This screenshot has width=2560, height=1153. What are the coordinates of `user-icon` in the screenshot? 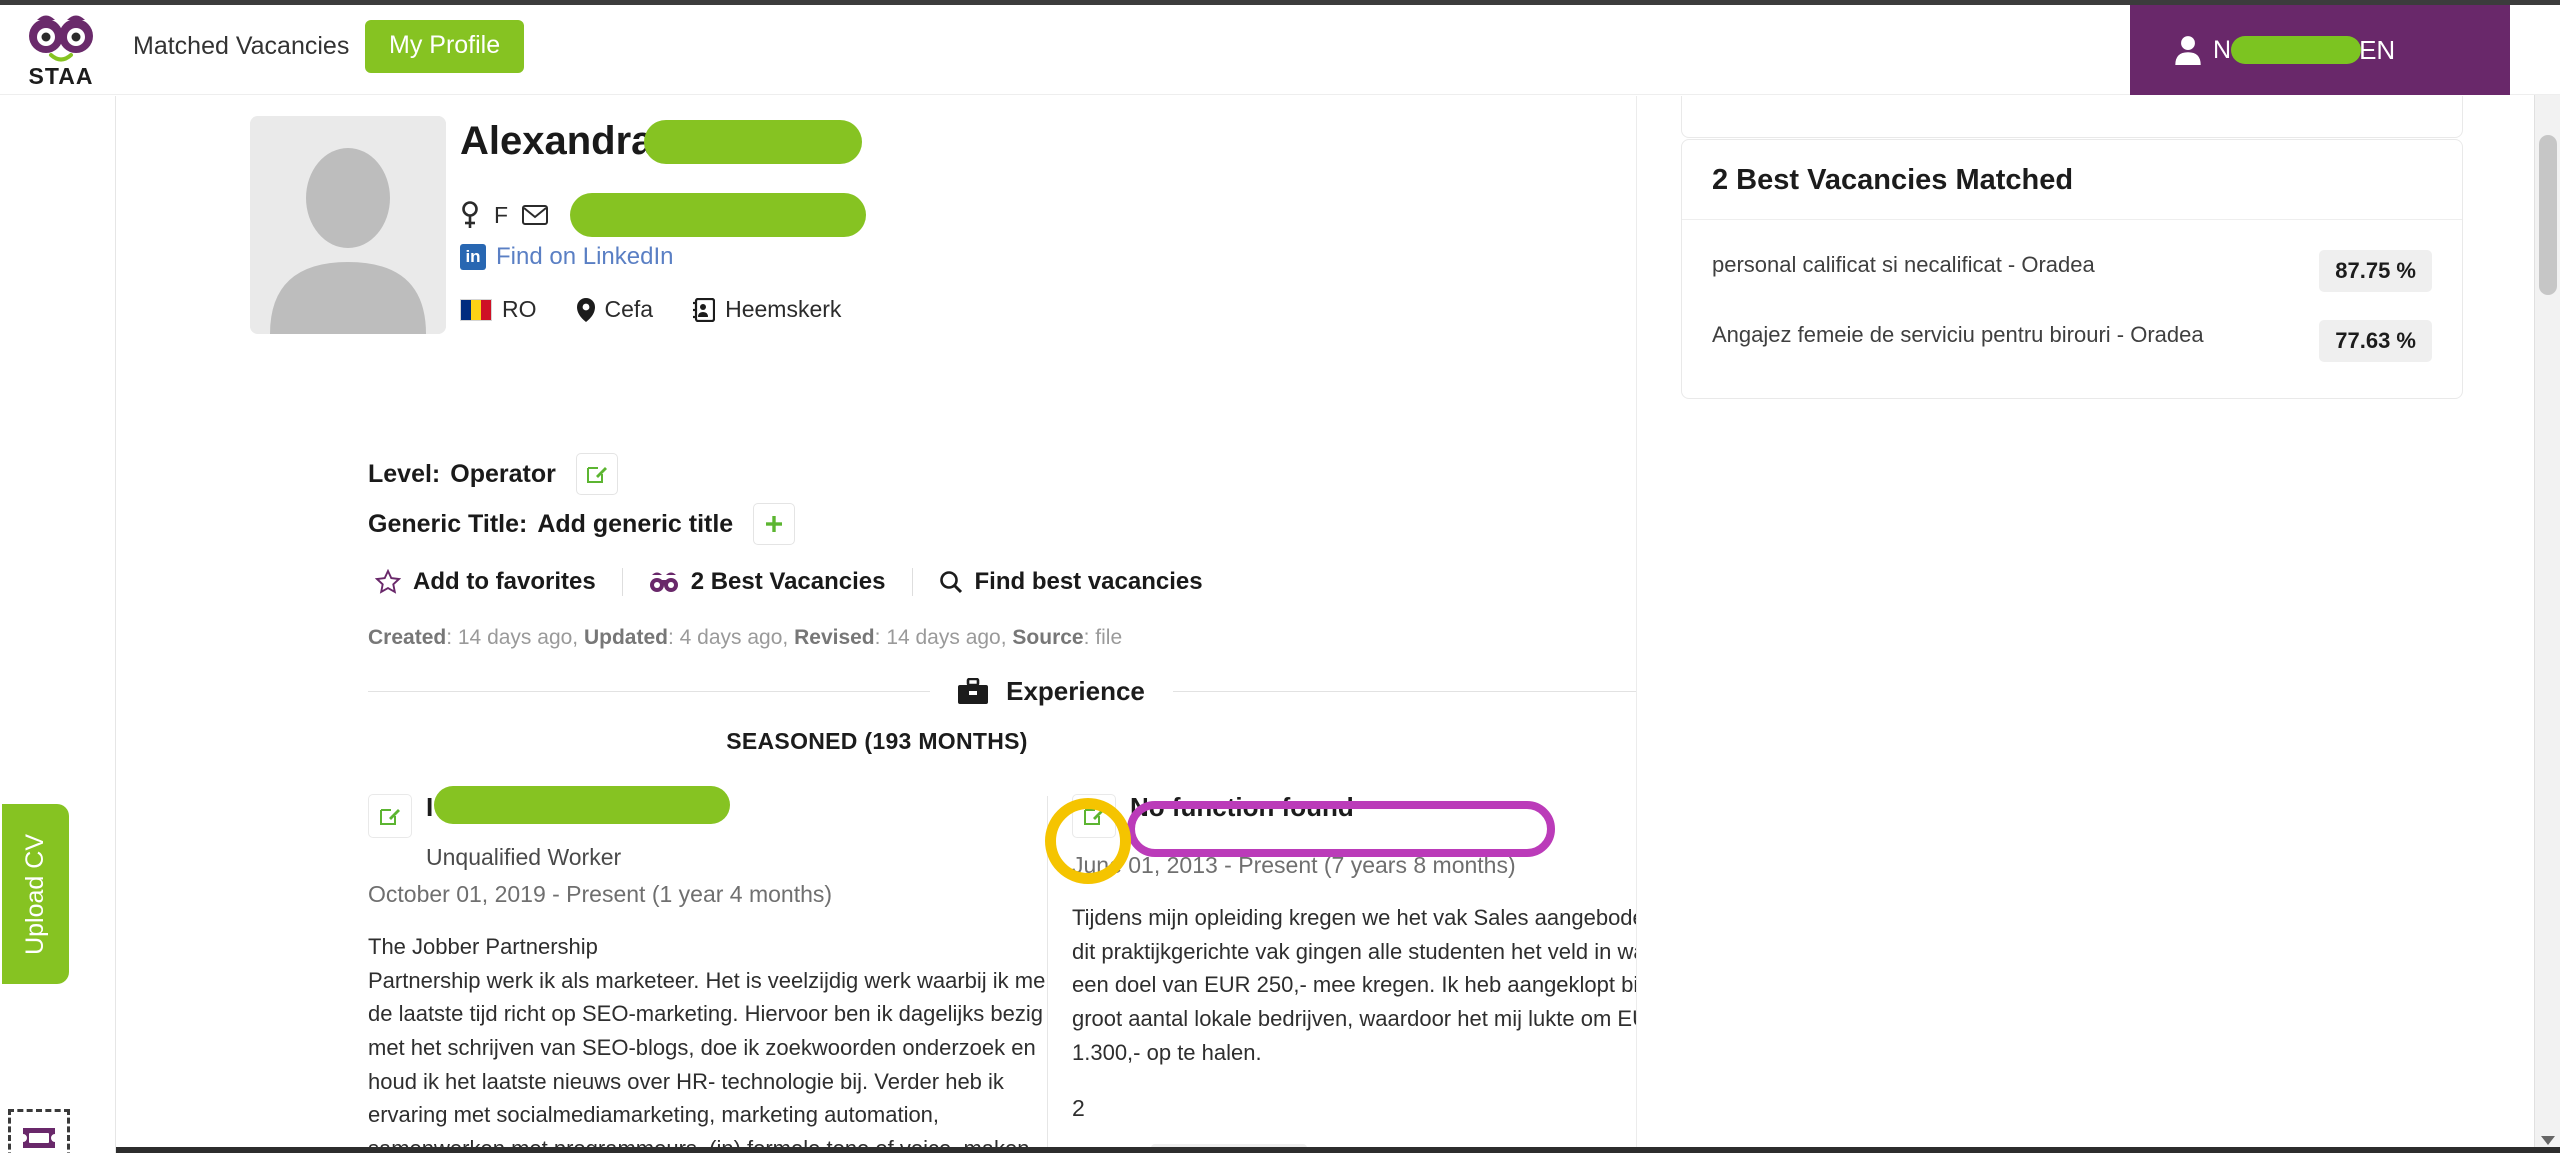 It's located at (2188, 50).